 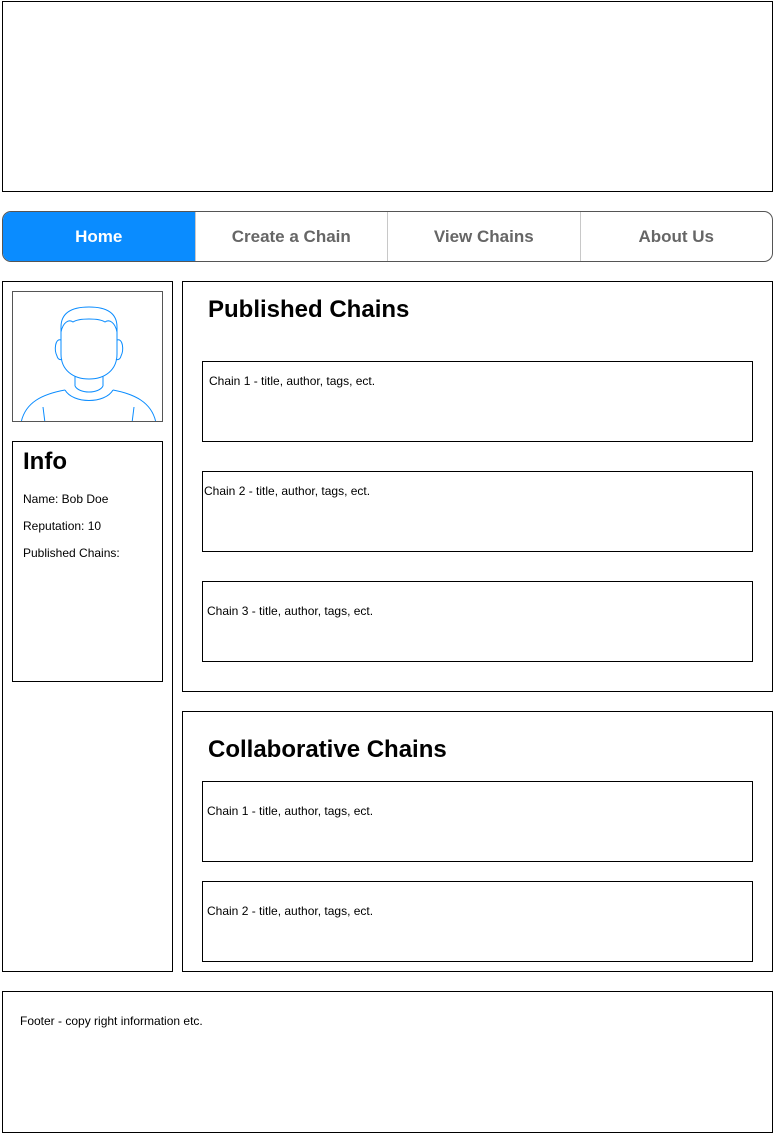 What do you see at coordinates (88, 363) in the screenshot?
I see `user-avatar-icon` at bounding box center [88, 363].